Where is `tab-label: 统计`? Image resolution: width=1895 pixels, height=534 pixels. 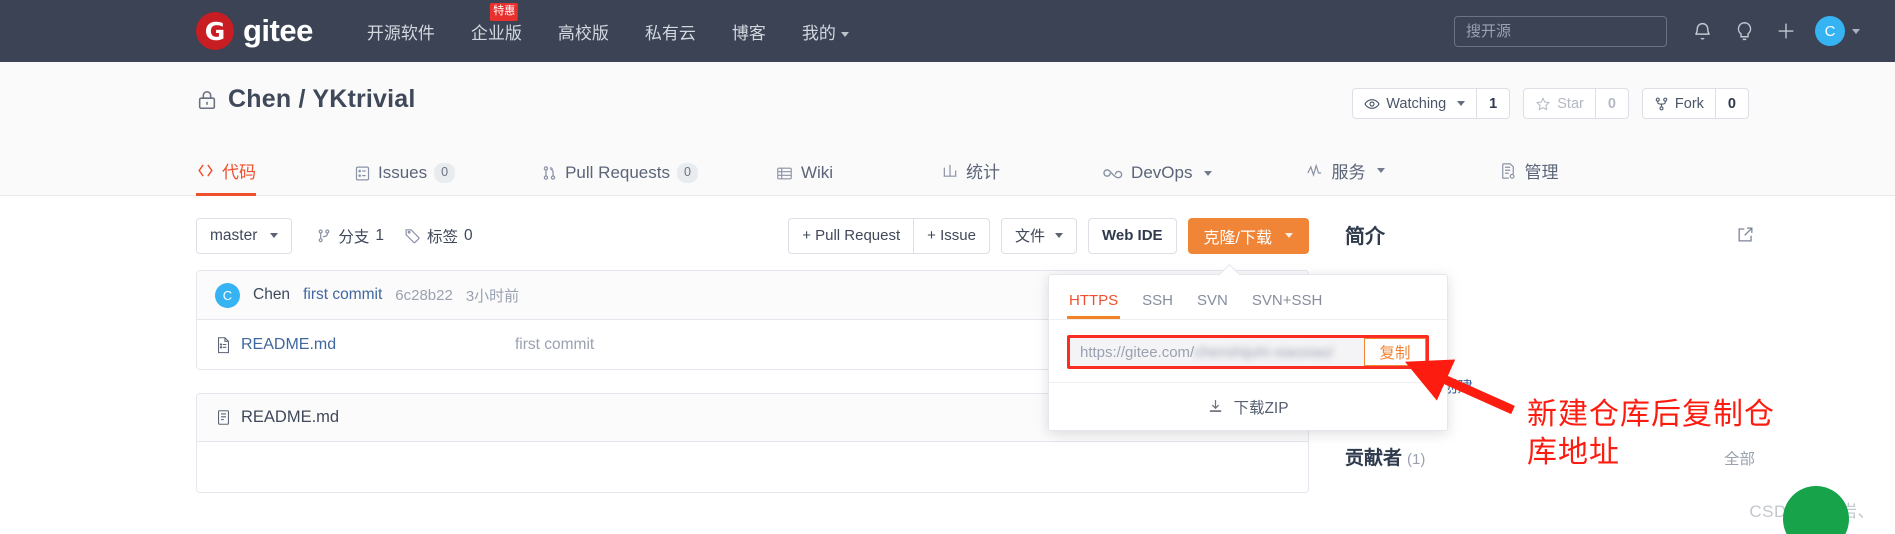
tab-label: 统计 is located at coordinates (983, 172).